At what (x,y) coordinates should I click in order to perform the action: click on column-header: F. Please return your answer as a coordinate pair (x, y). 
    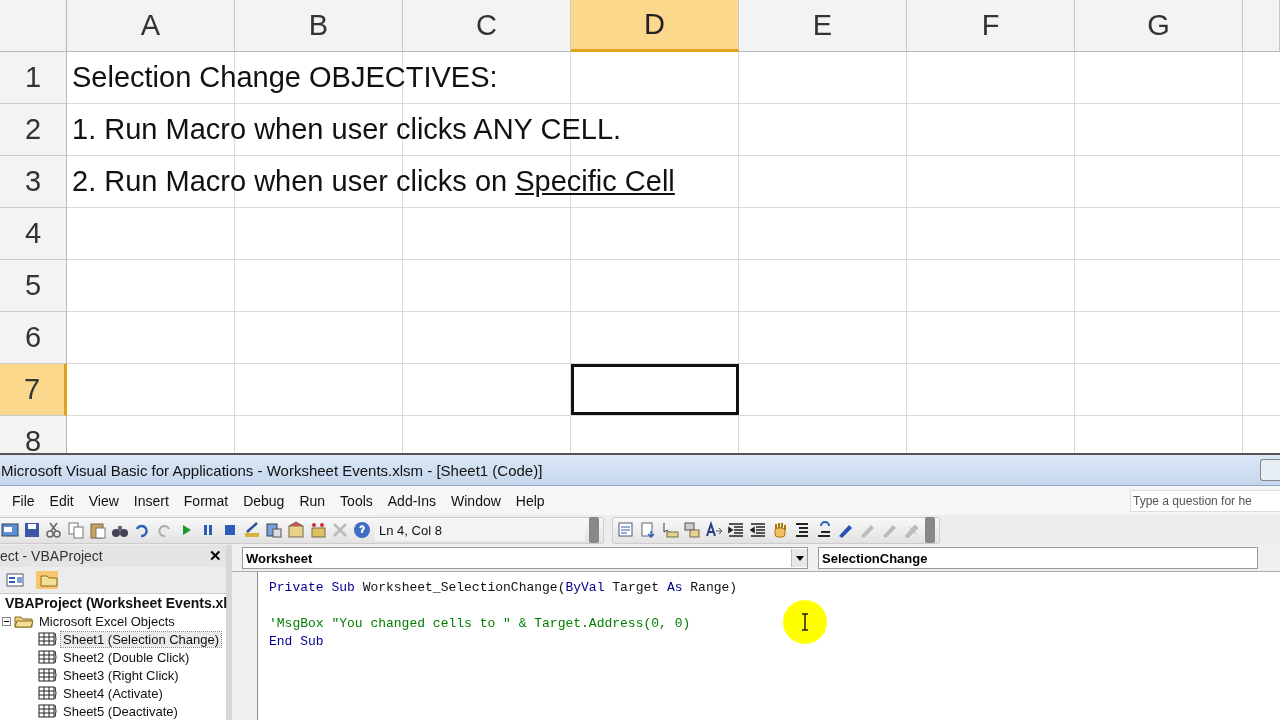
    Looking at the image, I should click on (991, 26).